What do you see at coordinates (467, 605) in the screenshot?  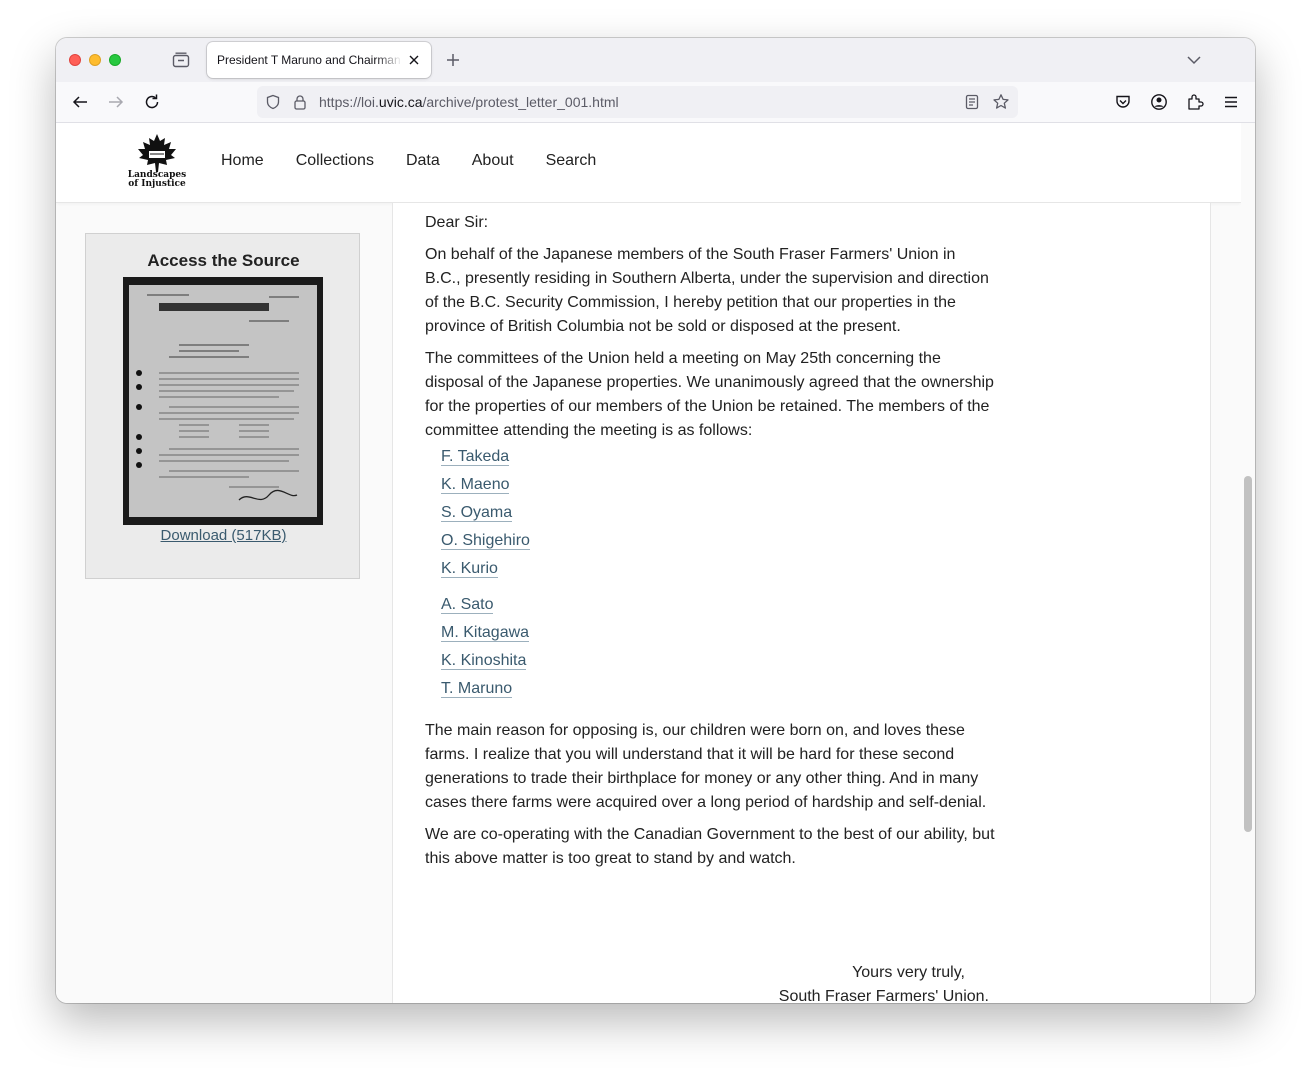 I see `member-link: A. Sato` at bounding box center [467, 605].